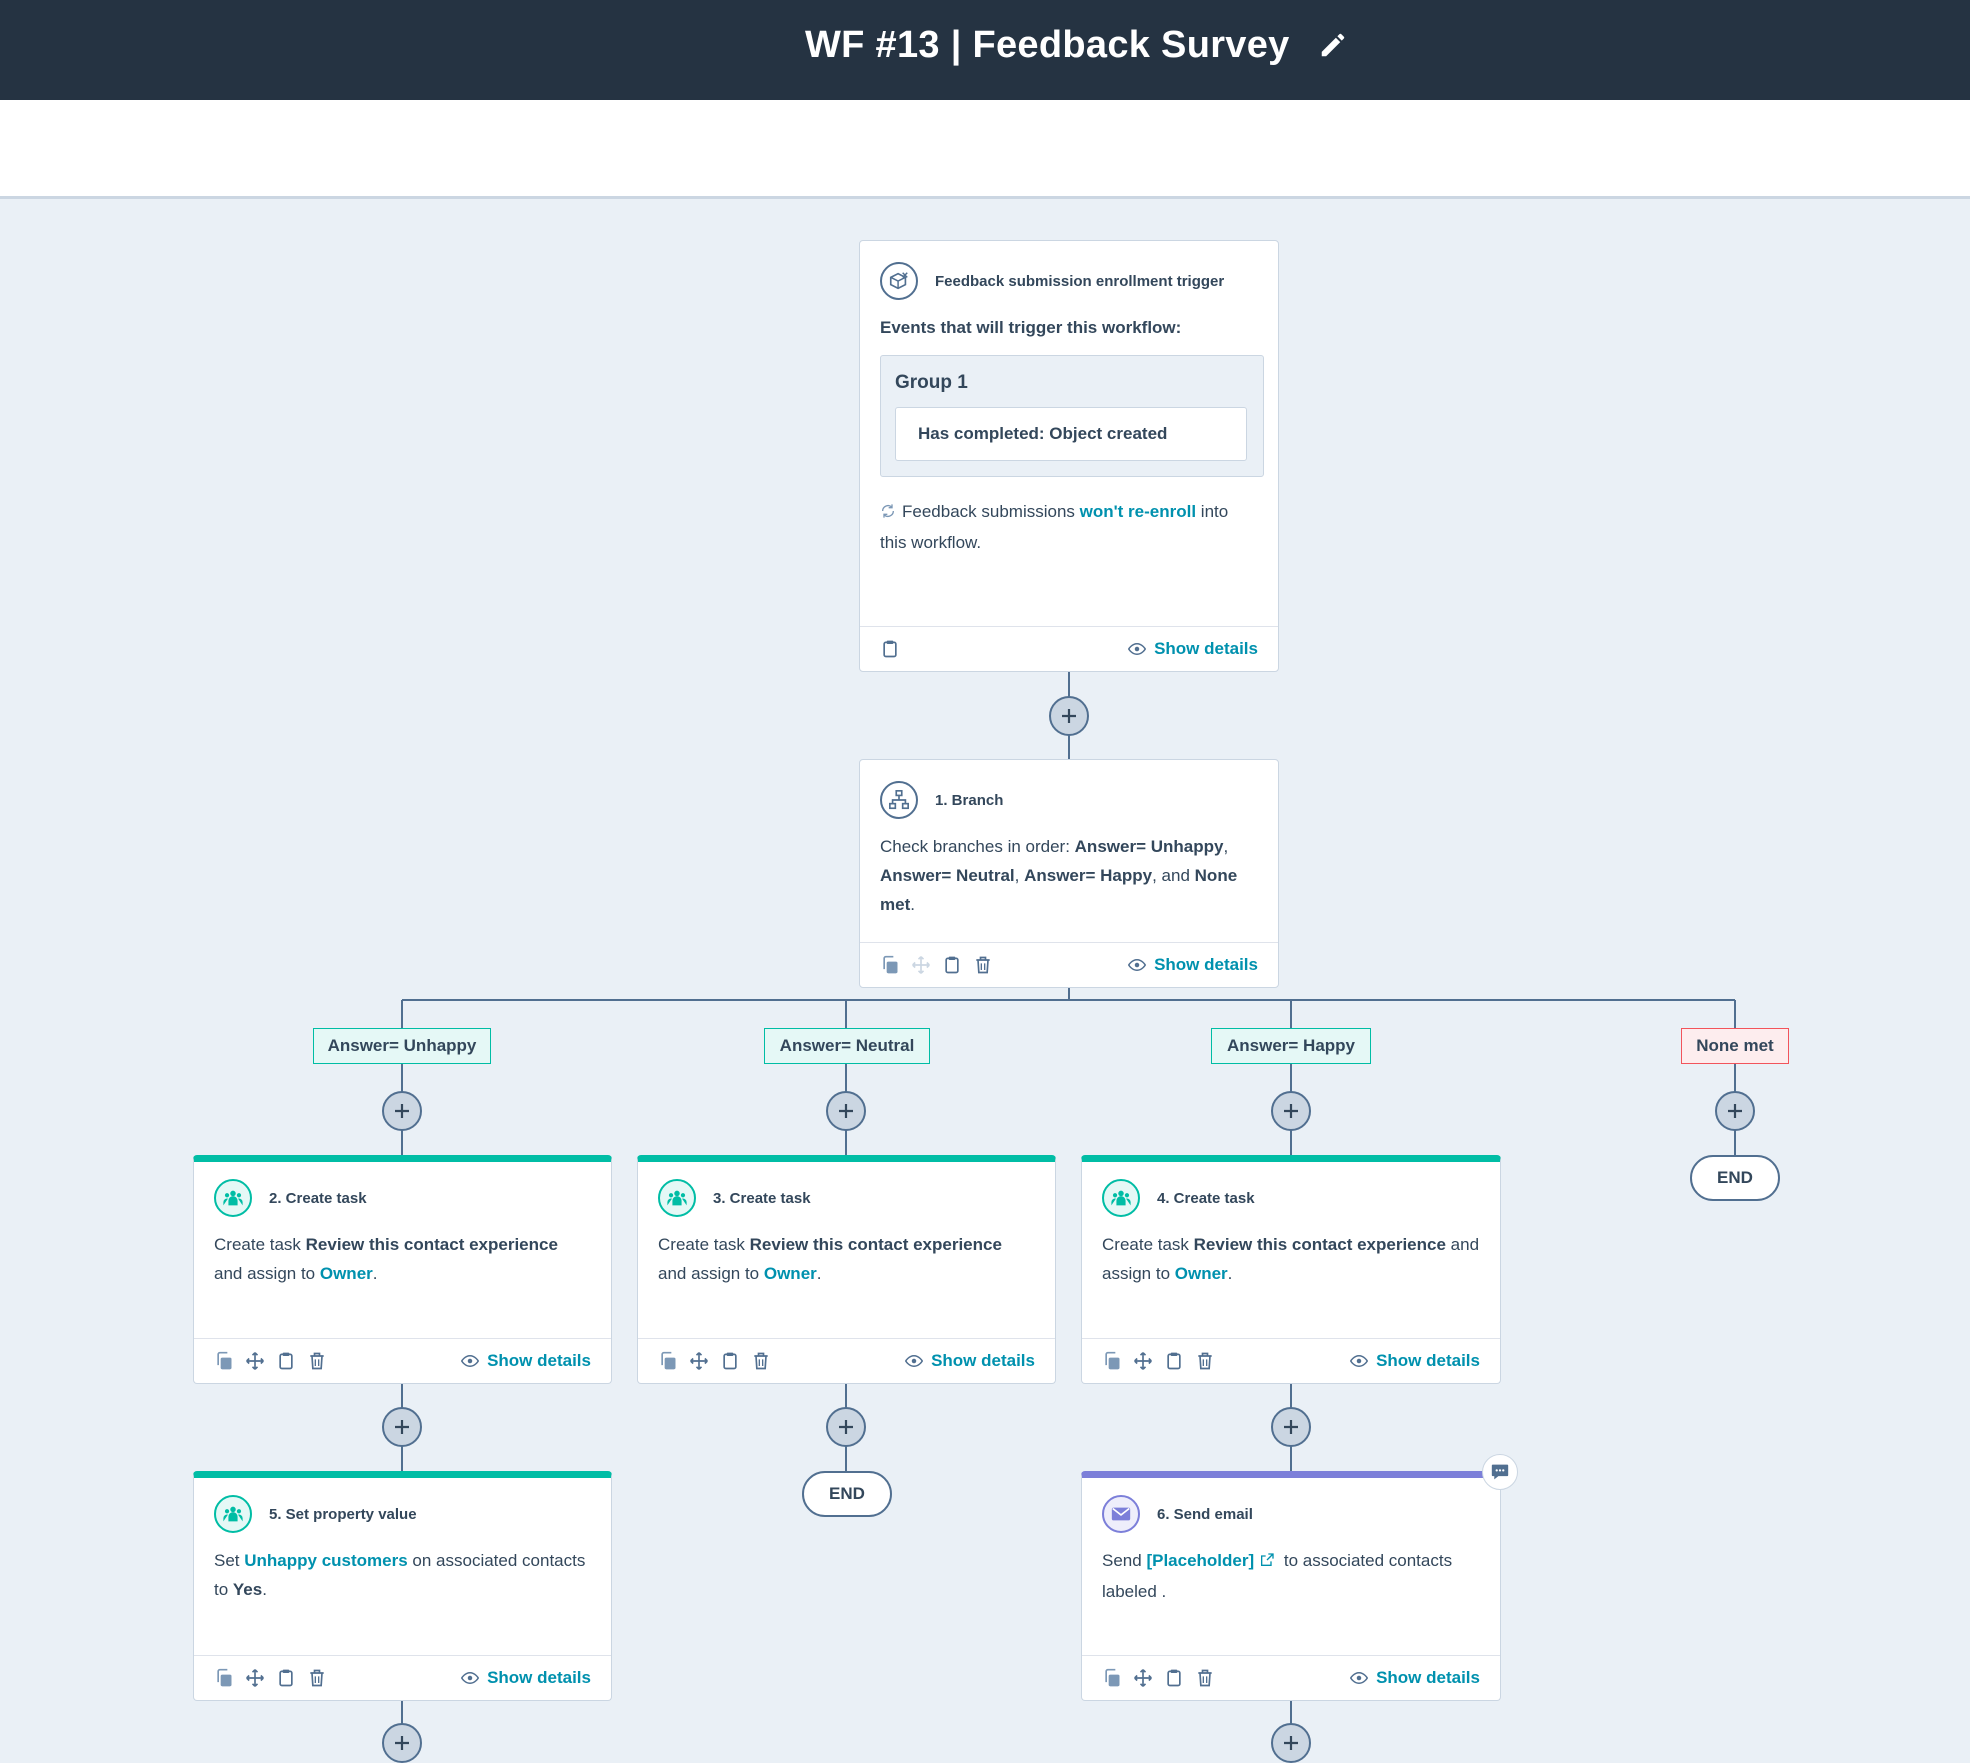 This screenshot has width=1970, height=1763. I want to click on envelope-icon, so click(1121, 1514).